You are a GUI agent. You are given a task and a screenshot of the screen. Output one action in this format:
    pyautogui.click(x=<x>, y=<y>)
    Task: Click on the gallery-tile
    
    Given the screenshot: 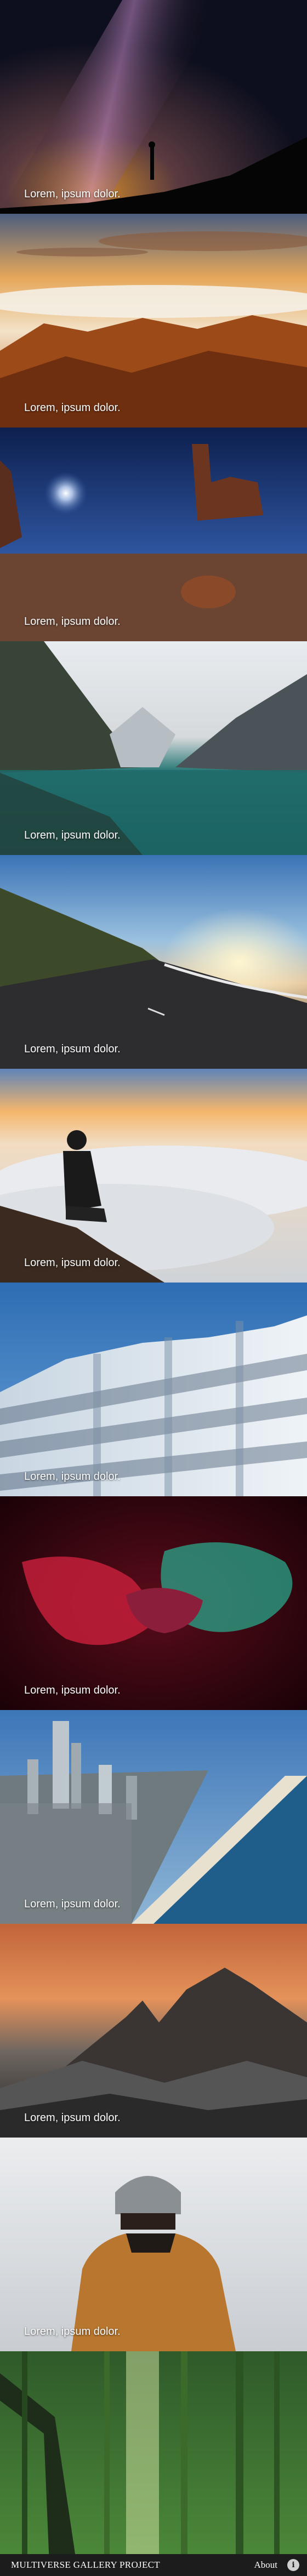 What is the action you would take?
    pyautogui.click(x=153, y=2458)
    